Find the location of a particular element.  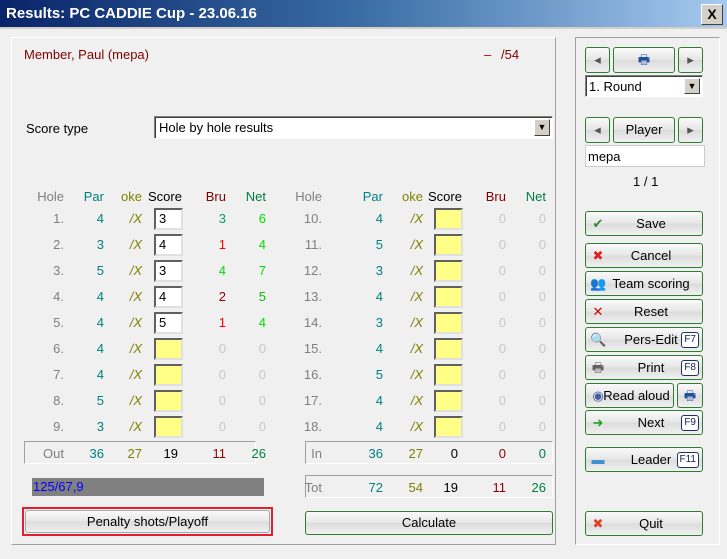

score-type-value: Hole by hole results is located at coordinates (216, 127).